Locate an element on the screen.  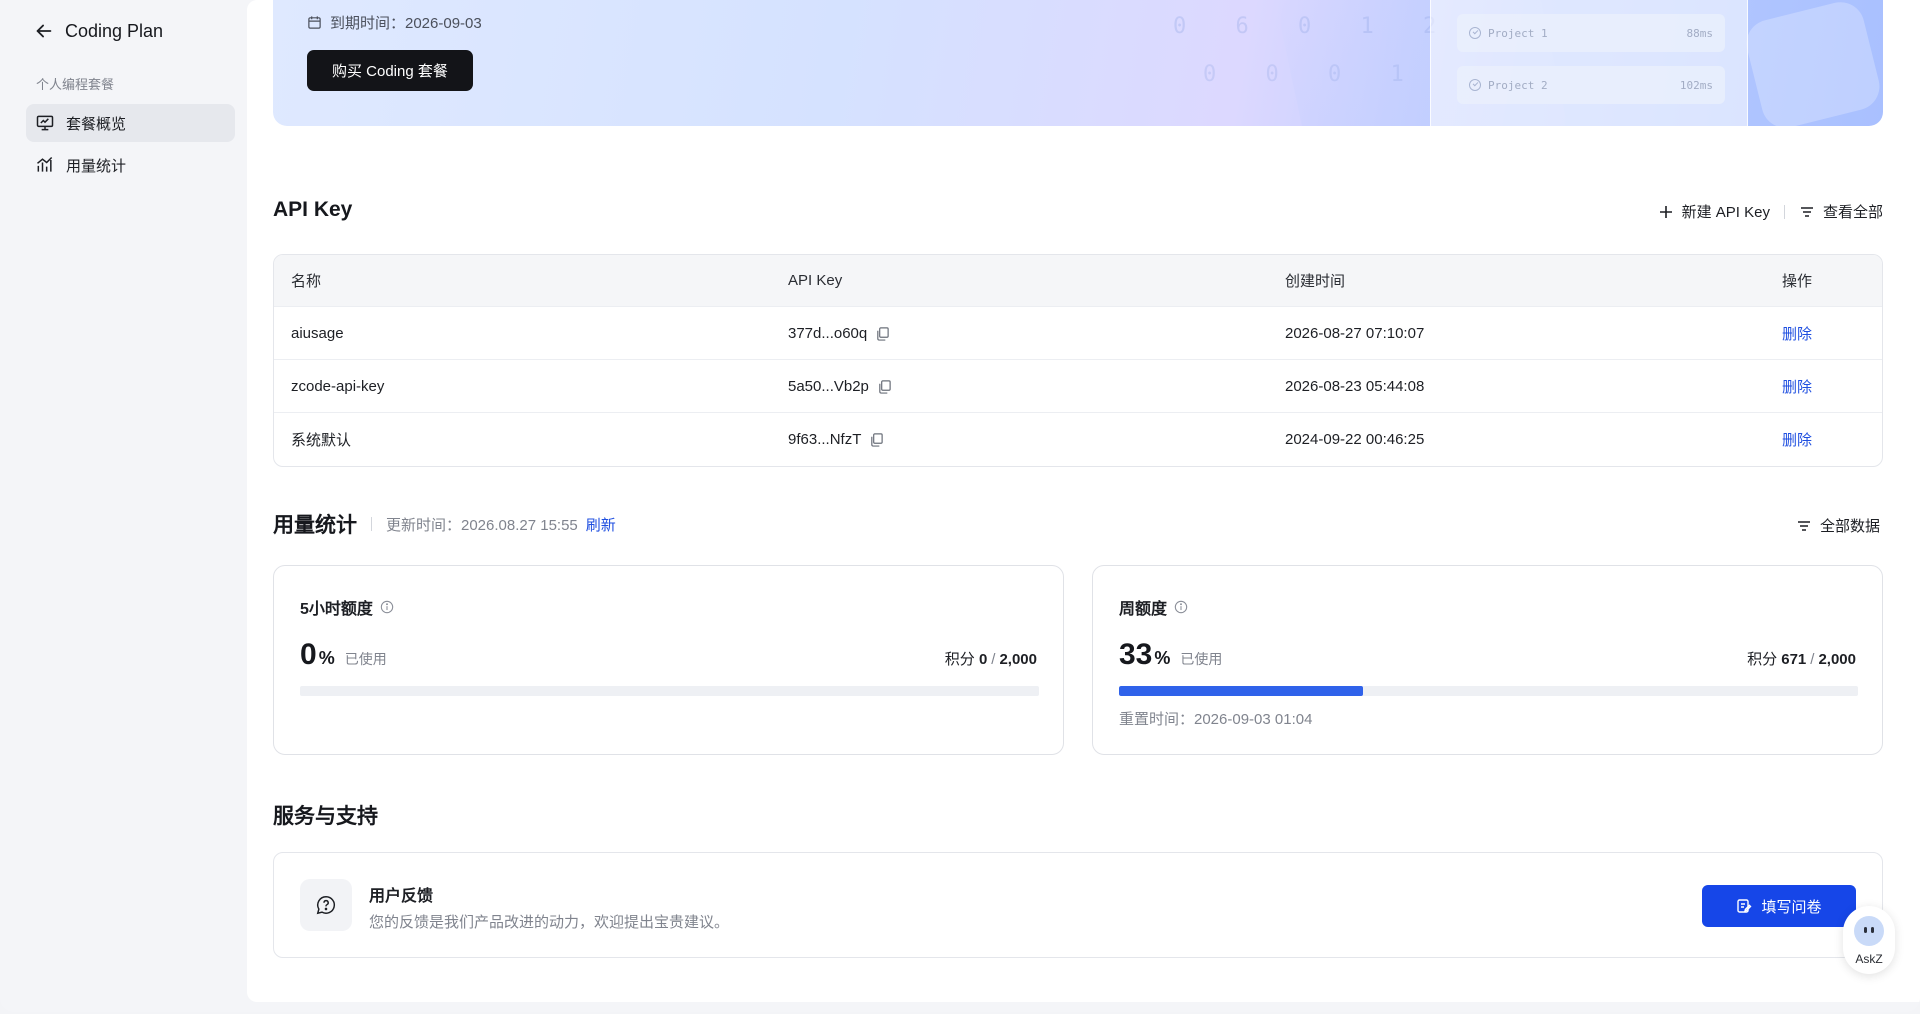
update-meta: 更新时间：2026.08.27 15:55 刷新 is located at coordinates (501, 524).